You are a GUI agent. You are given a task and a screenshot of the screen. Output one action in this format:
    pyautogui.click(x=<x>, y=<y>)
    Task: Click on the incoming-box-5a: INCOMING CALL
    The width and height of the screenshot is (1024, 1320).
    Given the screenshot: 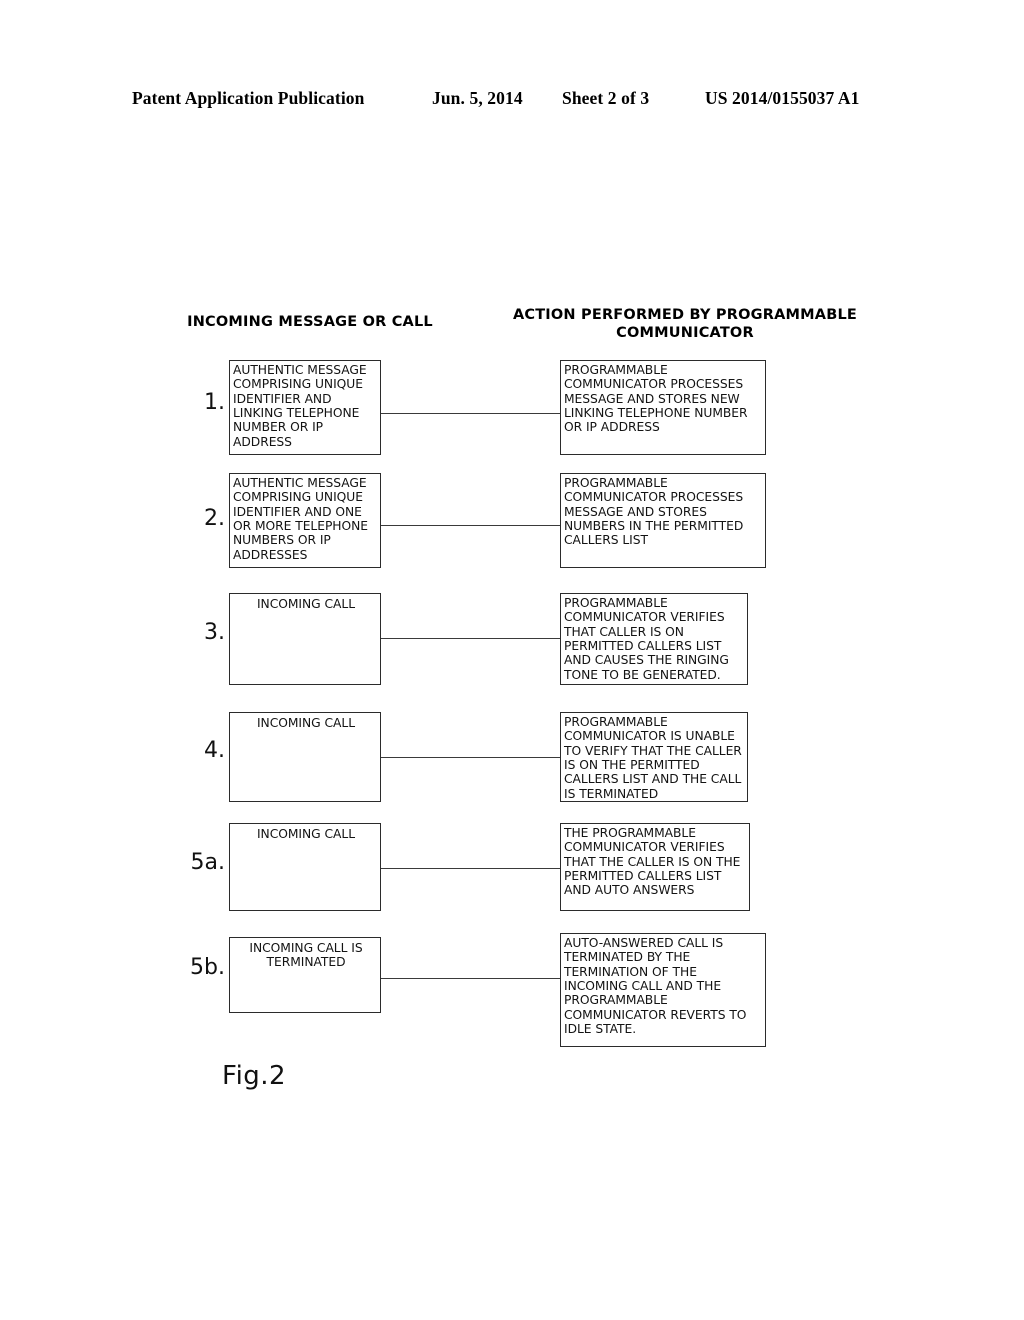 What is the action you would take?
    pyautogui.click(x=305, y=867)
    